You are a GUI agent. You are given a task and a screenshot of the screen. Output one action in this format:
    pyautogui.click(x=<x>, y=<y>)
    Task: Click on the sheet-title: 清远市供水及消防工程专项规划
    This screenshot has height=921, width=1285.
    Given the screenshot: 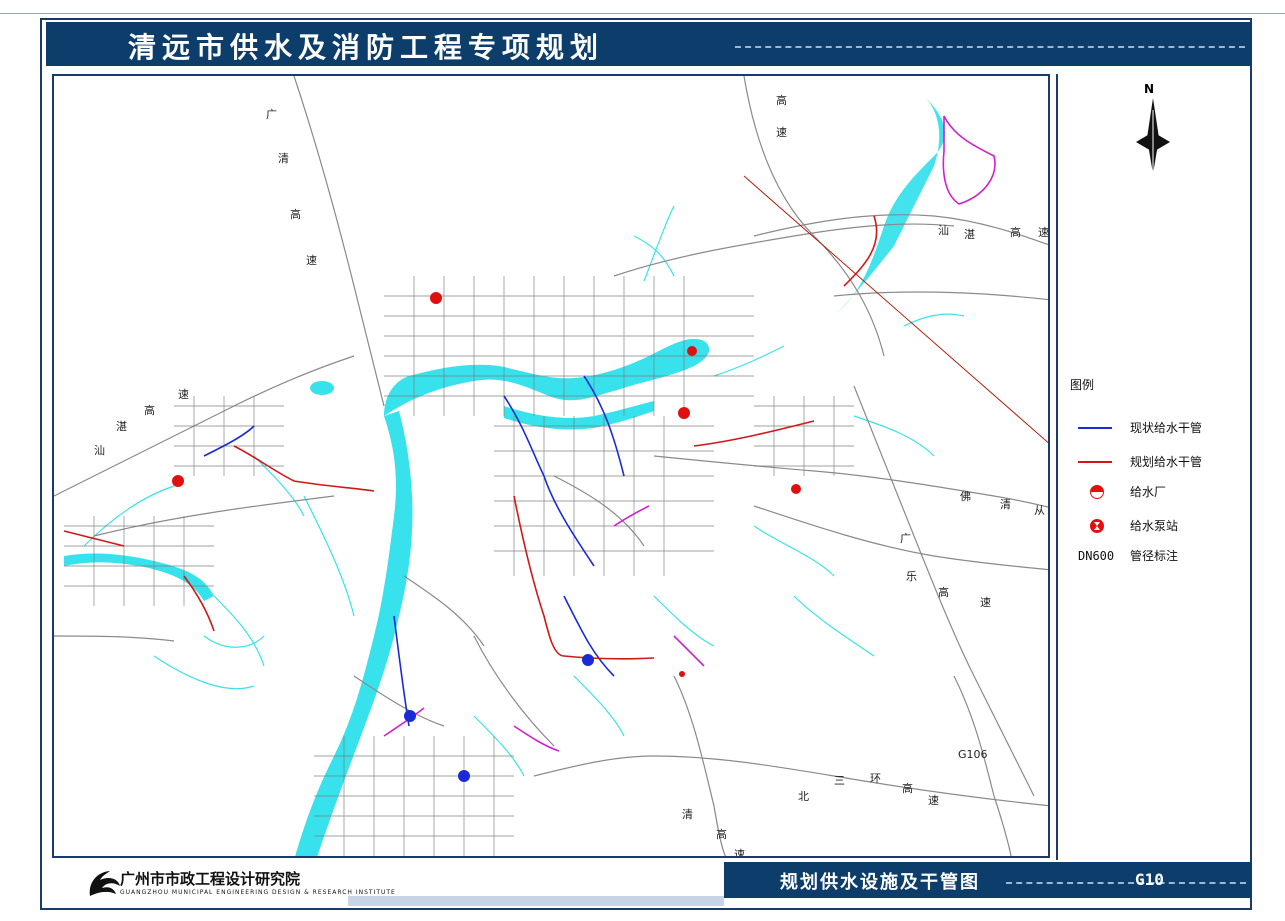 What is the action you would take?
    pyautogui.click(x=366, y=47)
    